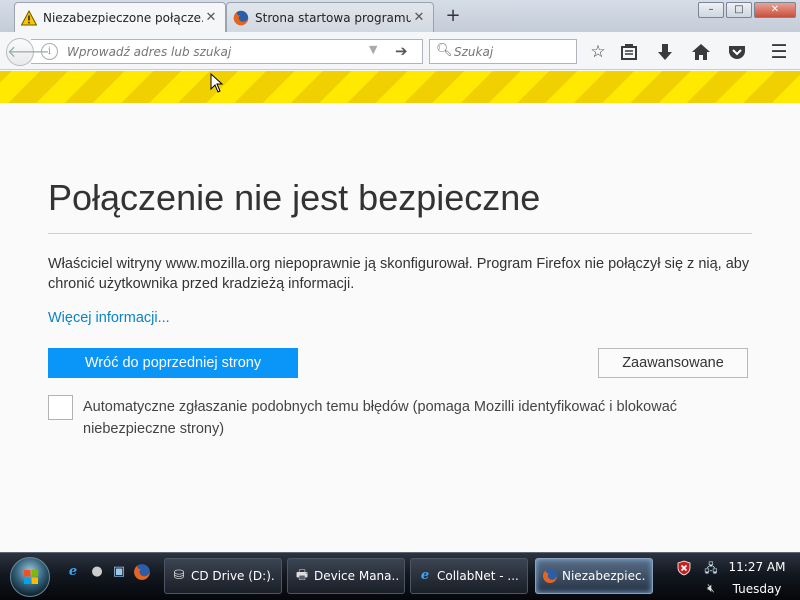 The width and height of the screenshot is (800, 600). I want to click on clock: 11:27 AM Tuesday, so click(757, 578).